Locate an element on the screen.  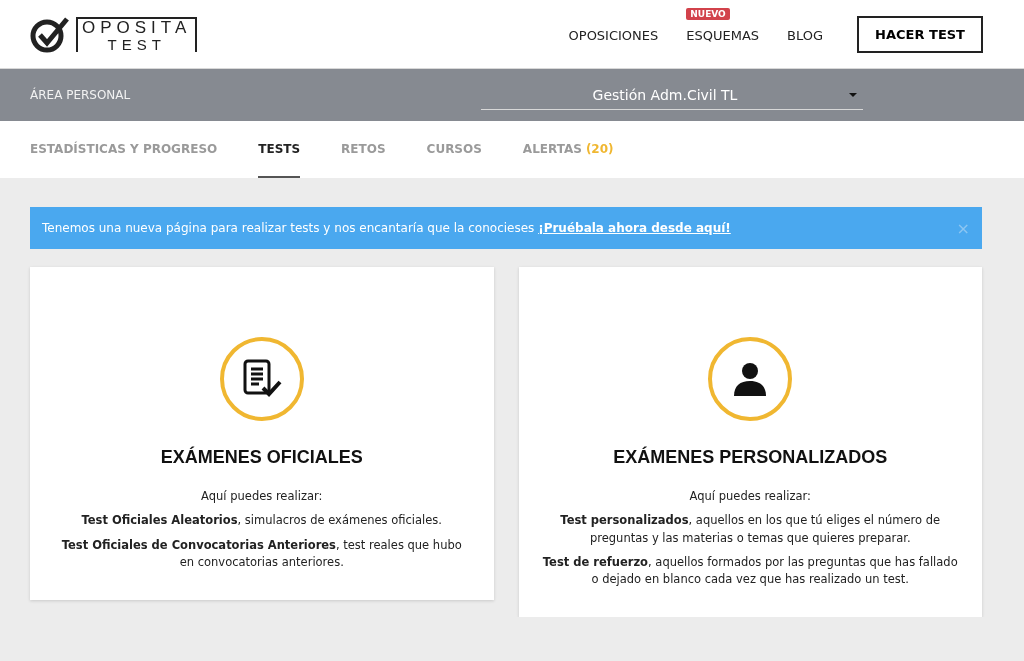
logo-text: OPOSITA is located at coordinates (137, 27).